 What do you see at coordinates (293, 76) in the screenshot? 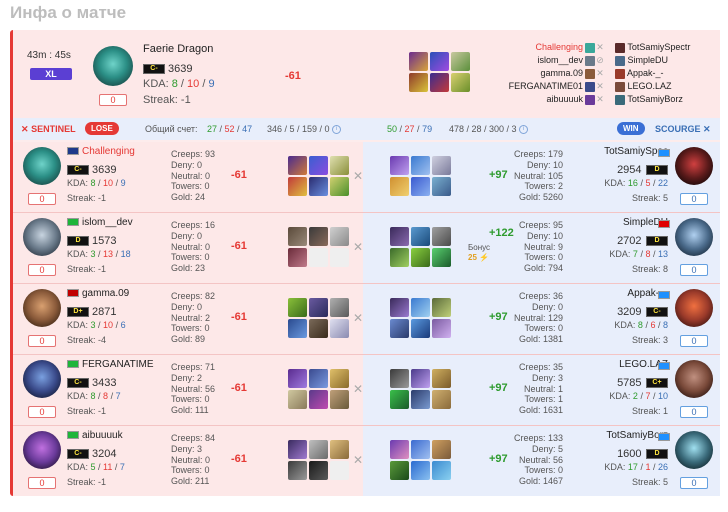
I see `mmr-delta: -61` at bounding box center [293, 76].